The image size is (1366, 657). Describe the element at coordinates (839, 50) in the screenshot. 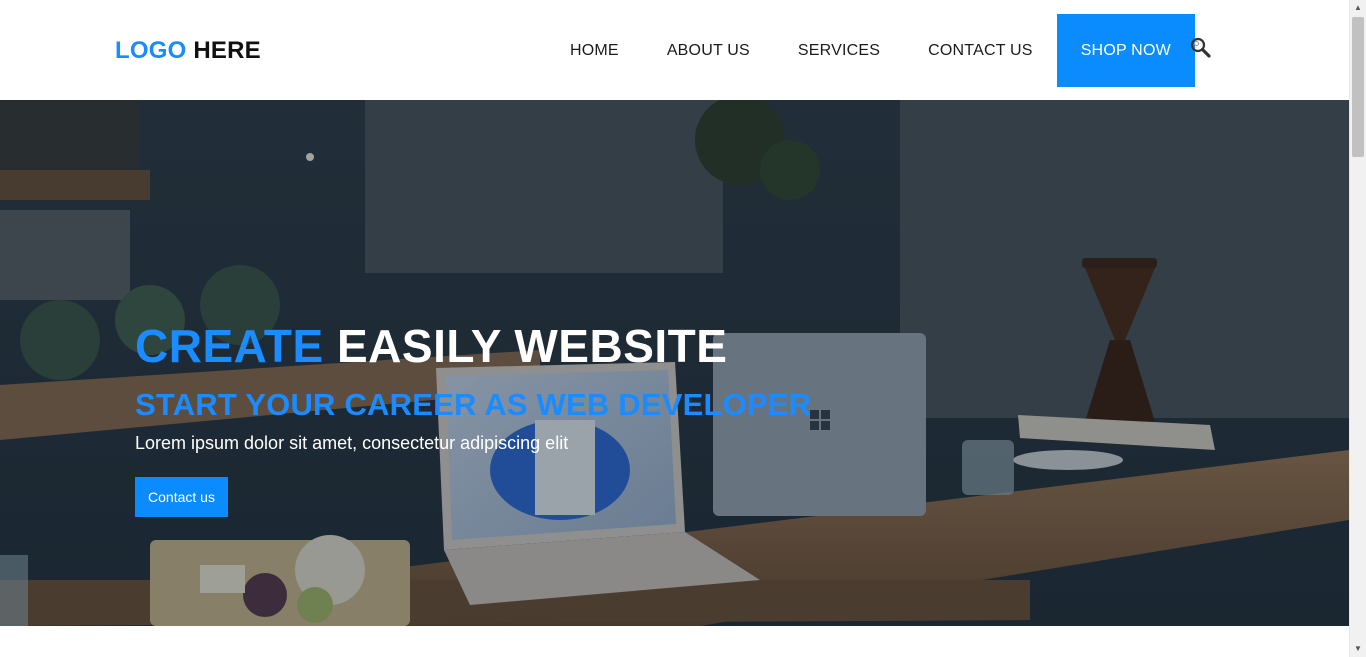

I see `nav-services: SERVICES` at that location.